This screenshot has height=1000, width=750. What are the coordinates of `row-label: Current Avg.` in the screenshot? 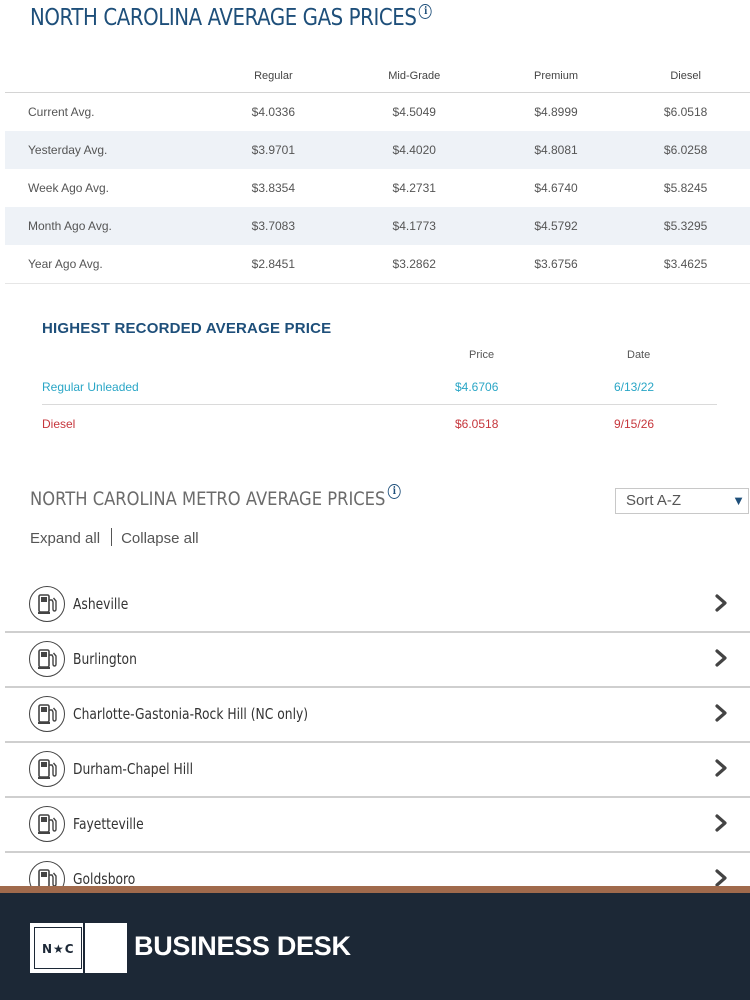 It's located at (61, 112).